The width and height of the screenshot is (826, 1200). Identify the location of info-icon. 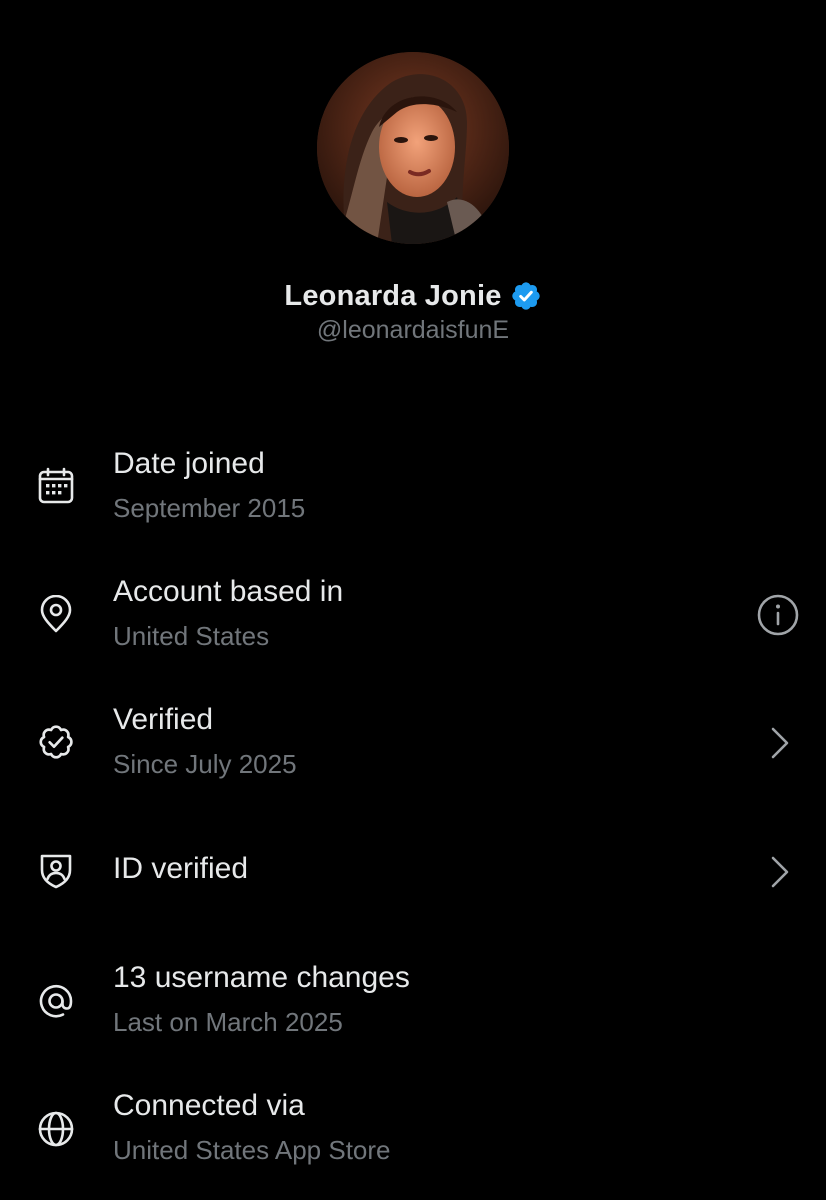
(778, 615).